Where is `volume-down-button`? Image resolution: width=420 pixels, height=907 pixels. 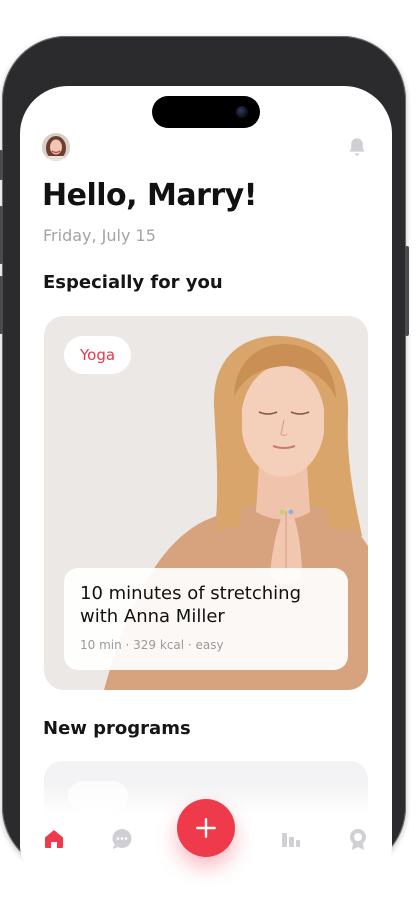 volume-down-button is located at coordinates (1, 305).